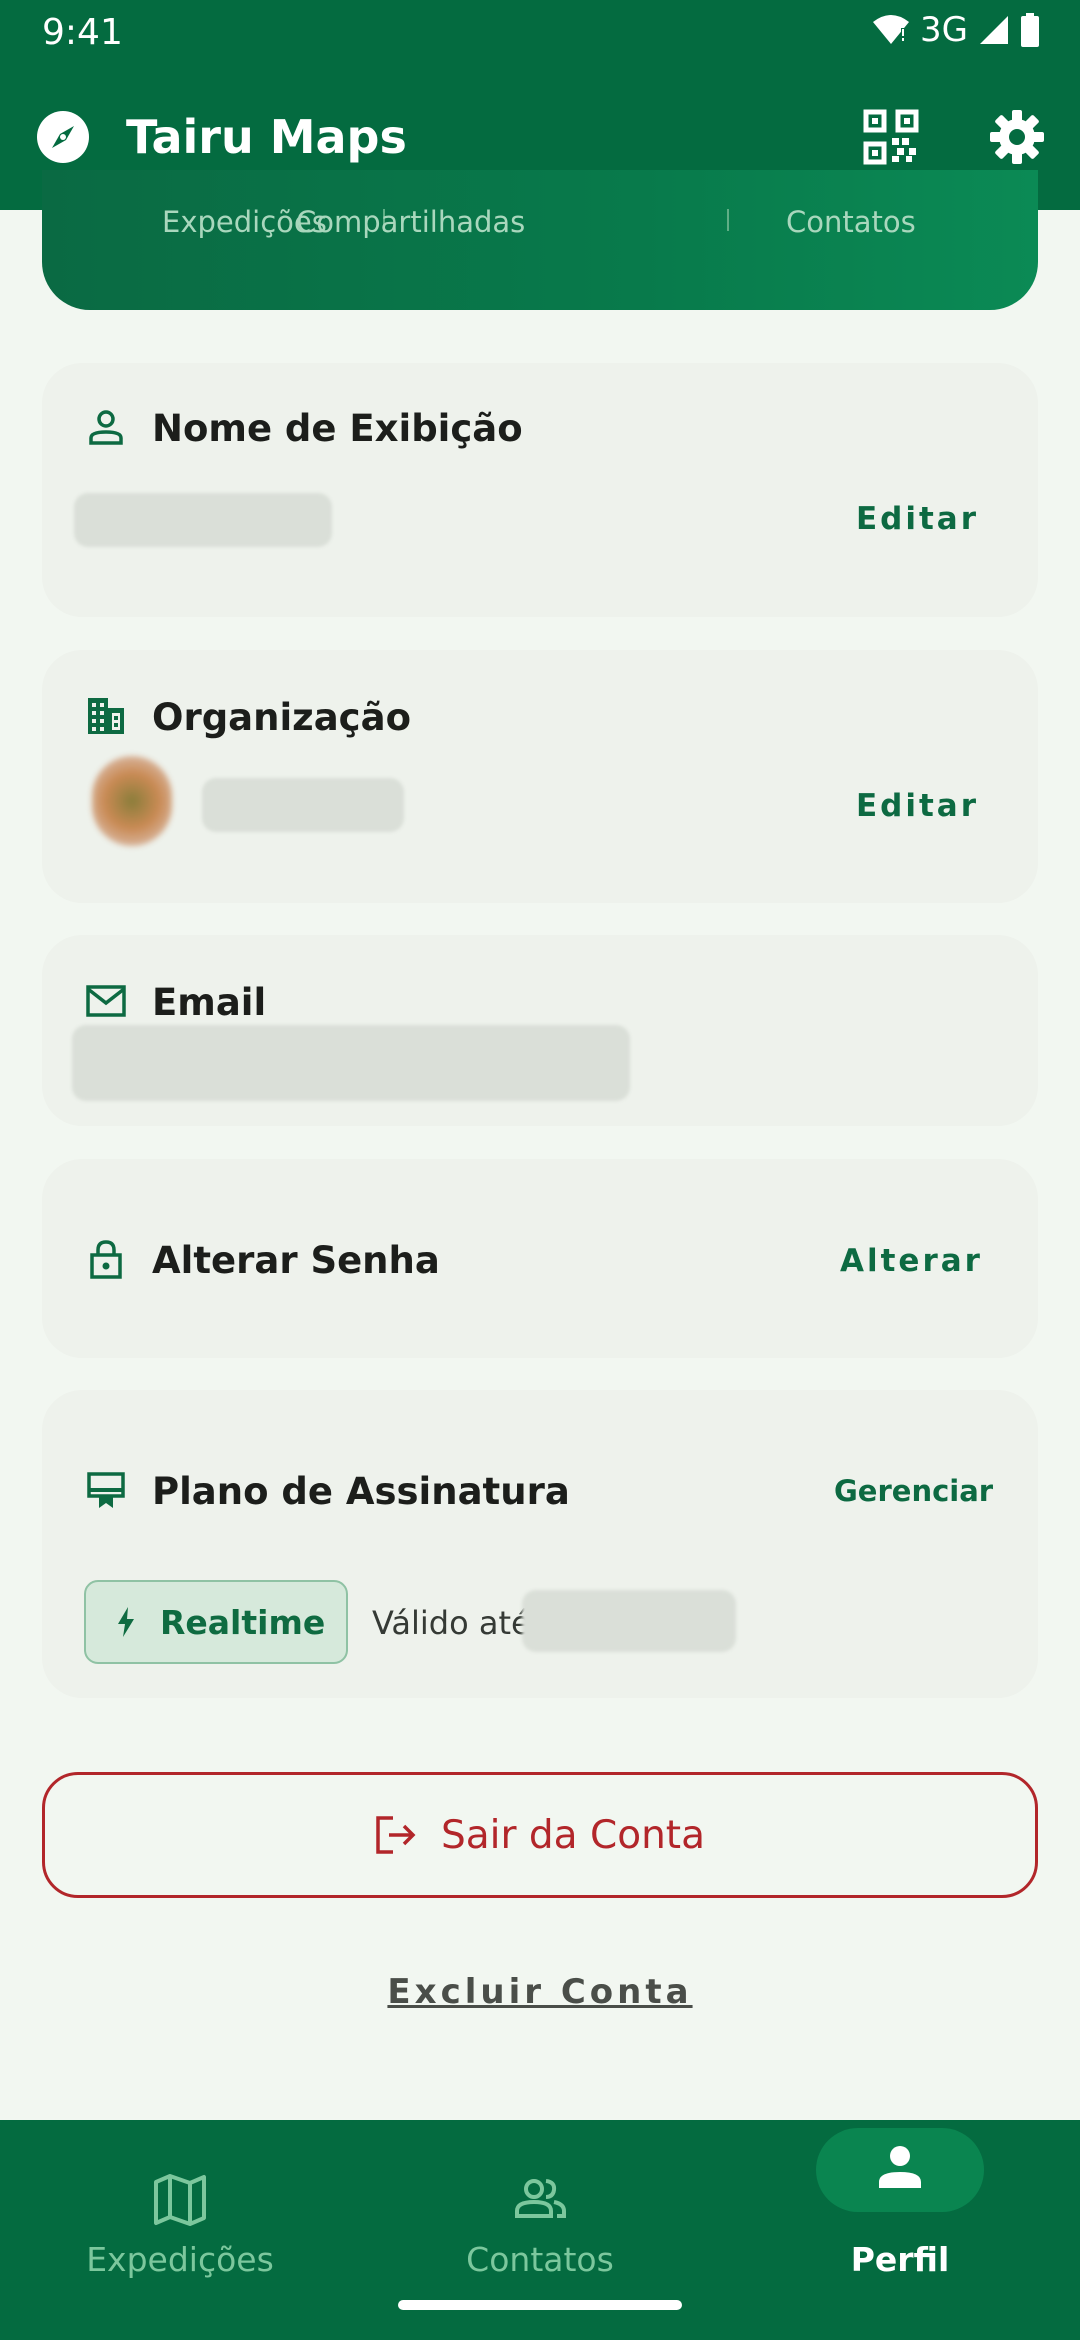 The height and width of the screenshot is (2340, 1080). What do you see at coordinates (540, 490) in the screenshot?
I see `display-name-card: Nome de Exibição Editar` at bounding box center [540, 490].